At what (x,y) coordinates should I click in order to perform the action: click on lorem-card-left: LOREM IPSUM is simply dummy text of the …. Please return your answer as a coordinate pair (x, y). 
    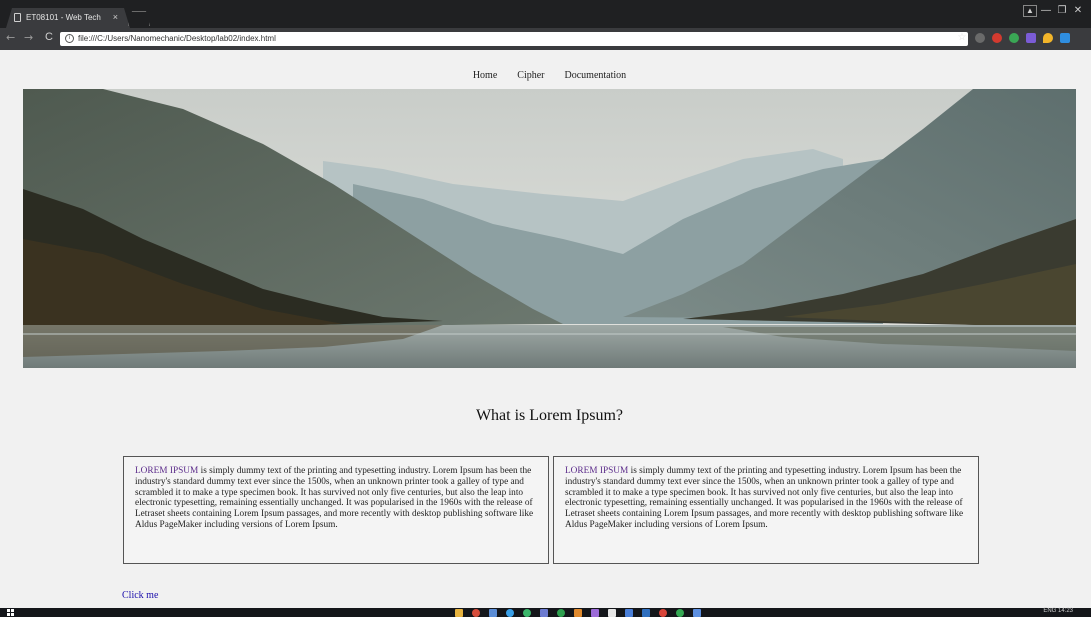
    Looking at the image, I should click on (336, 510).